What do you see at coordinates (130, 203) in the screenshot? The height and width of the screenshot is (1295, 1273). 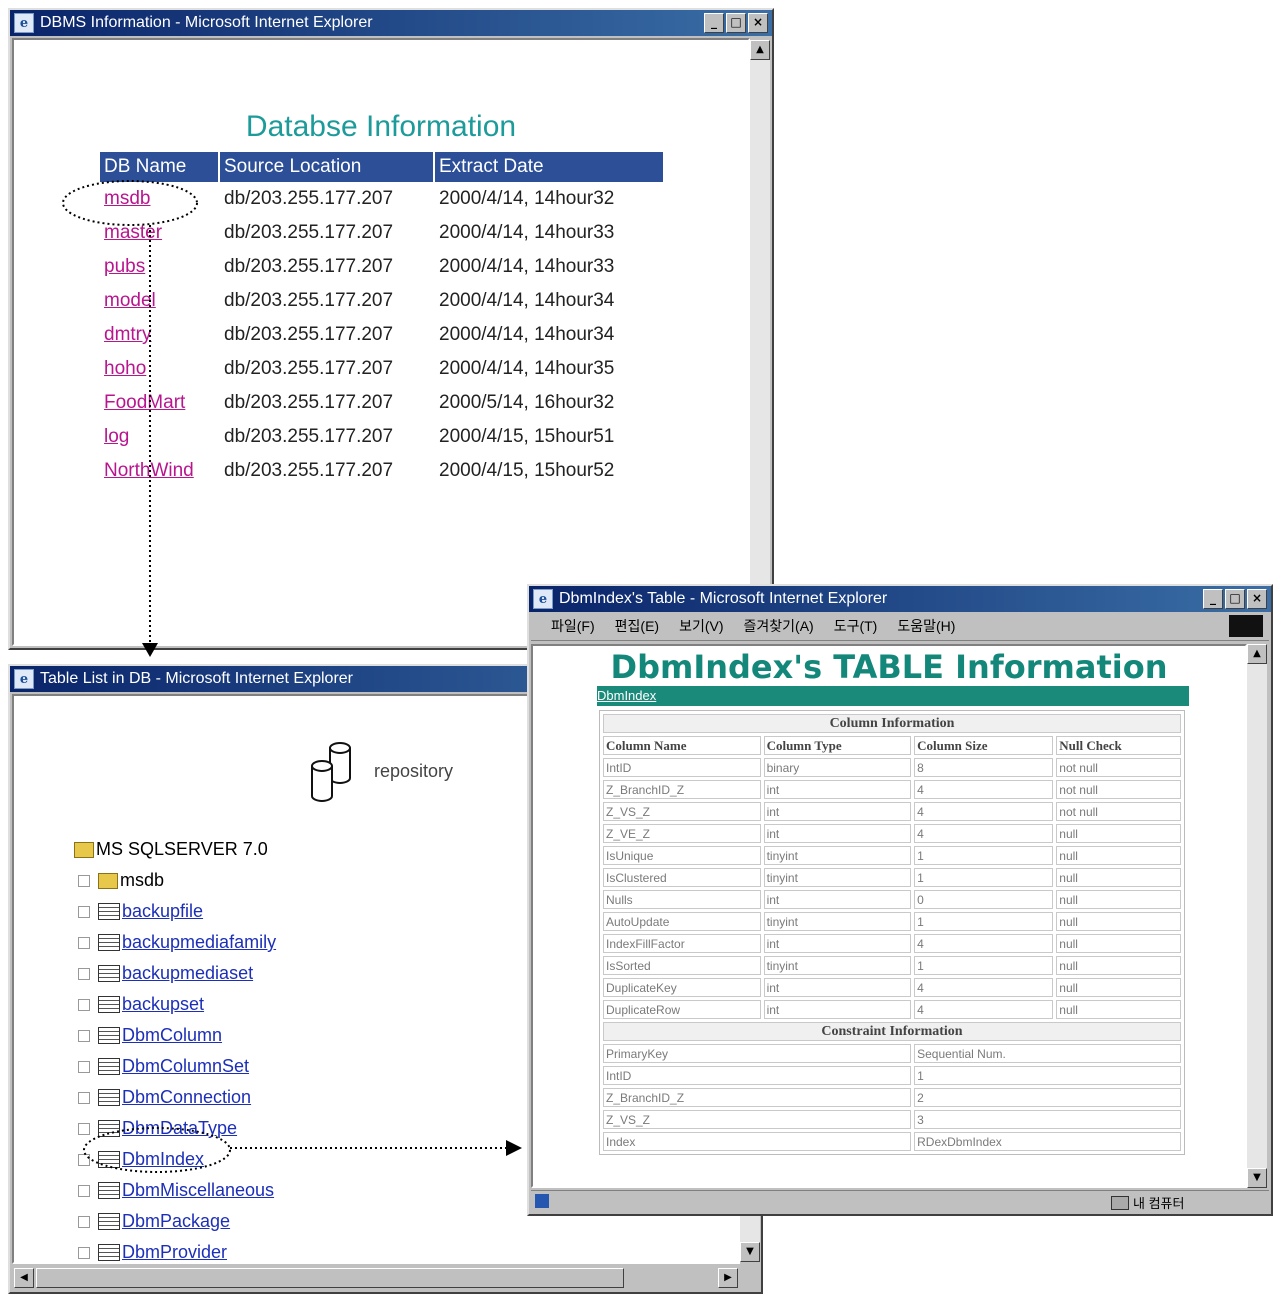 I see `msdb-callout-ellipse` at bounding box center [130, 203].